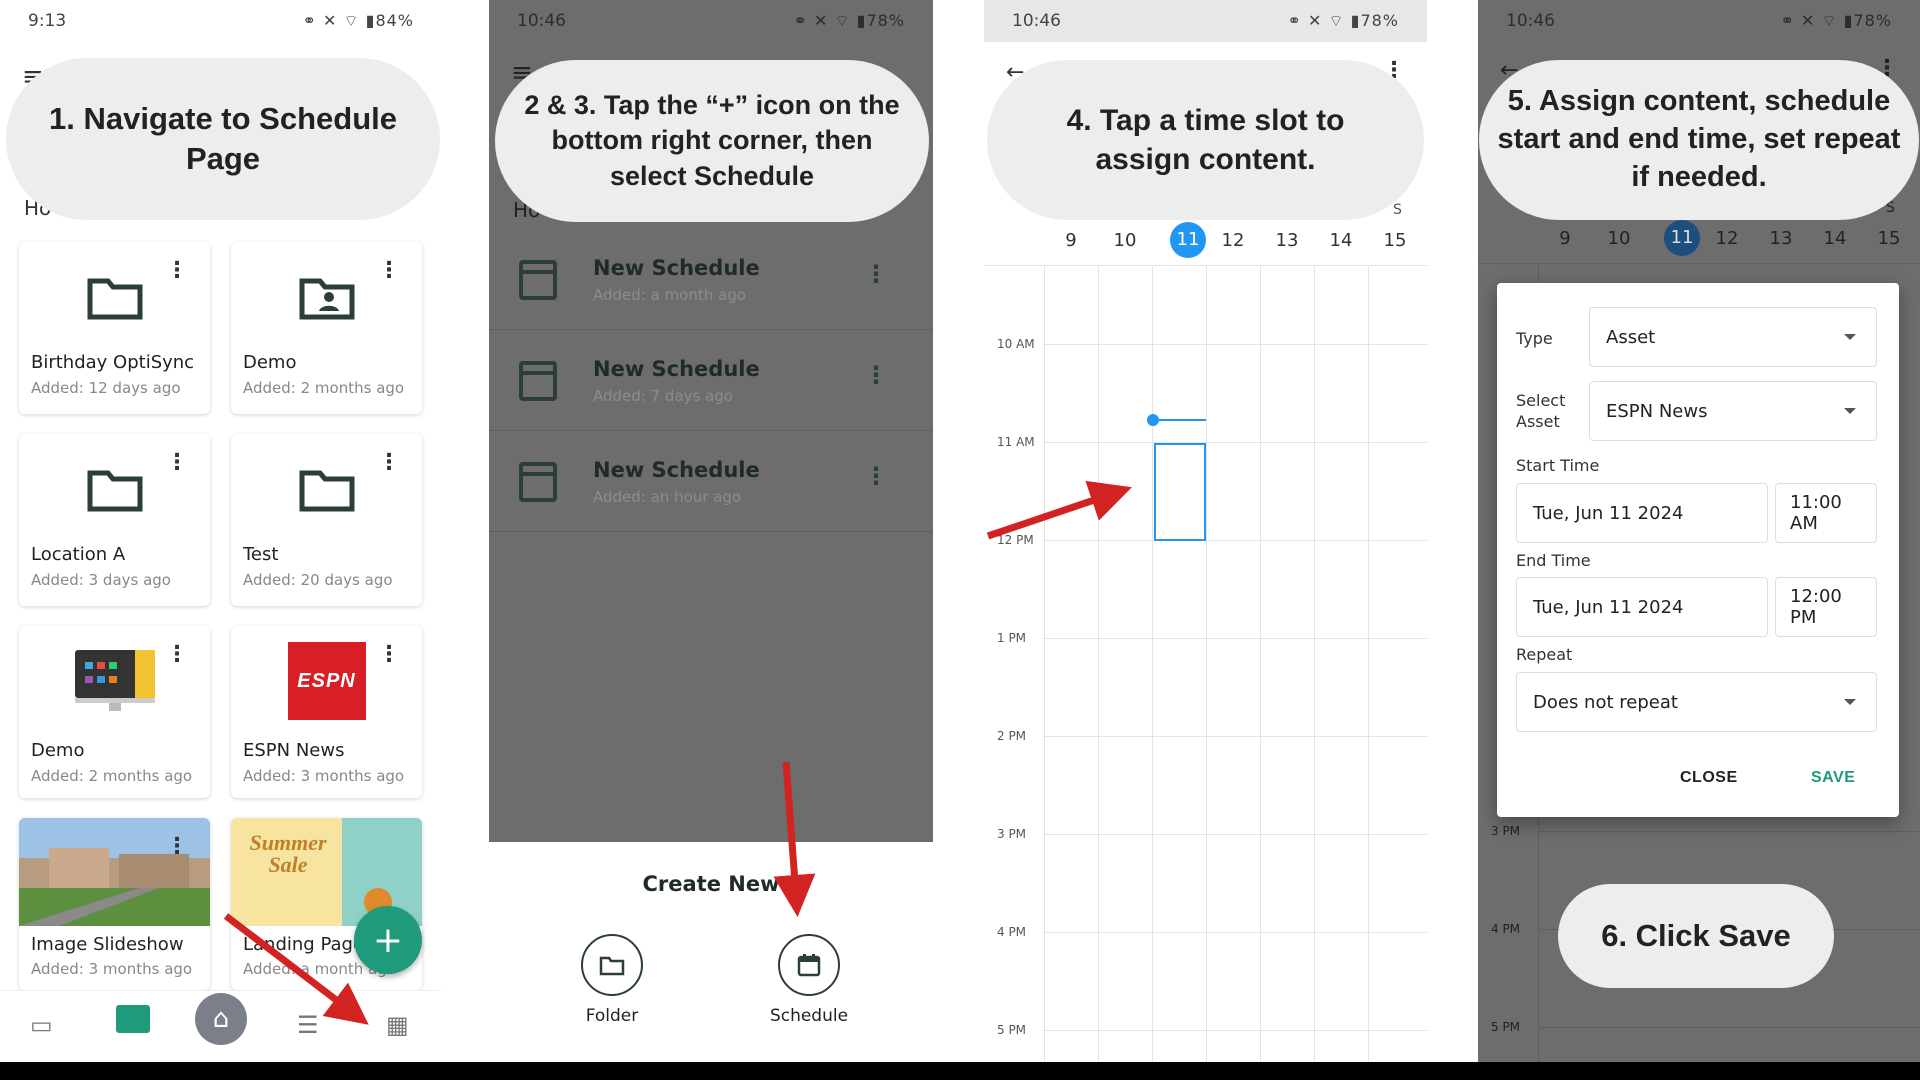 This screenshot has width=1920, height=1080. What do you see at coordinates (294, 750) in the screenshot?
I see `card-name: ESPN News` at bounding box center [294, 750].